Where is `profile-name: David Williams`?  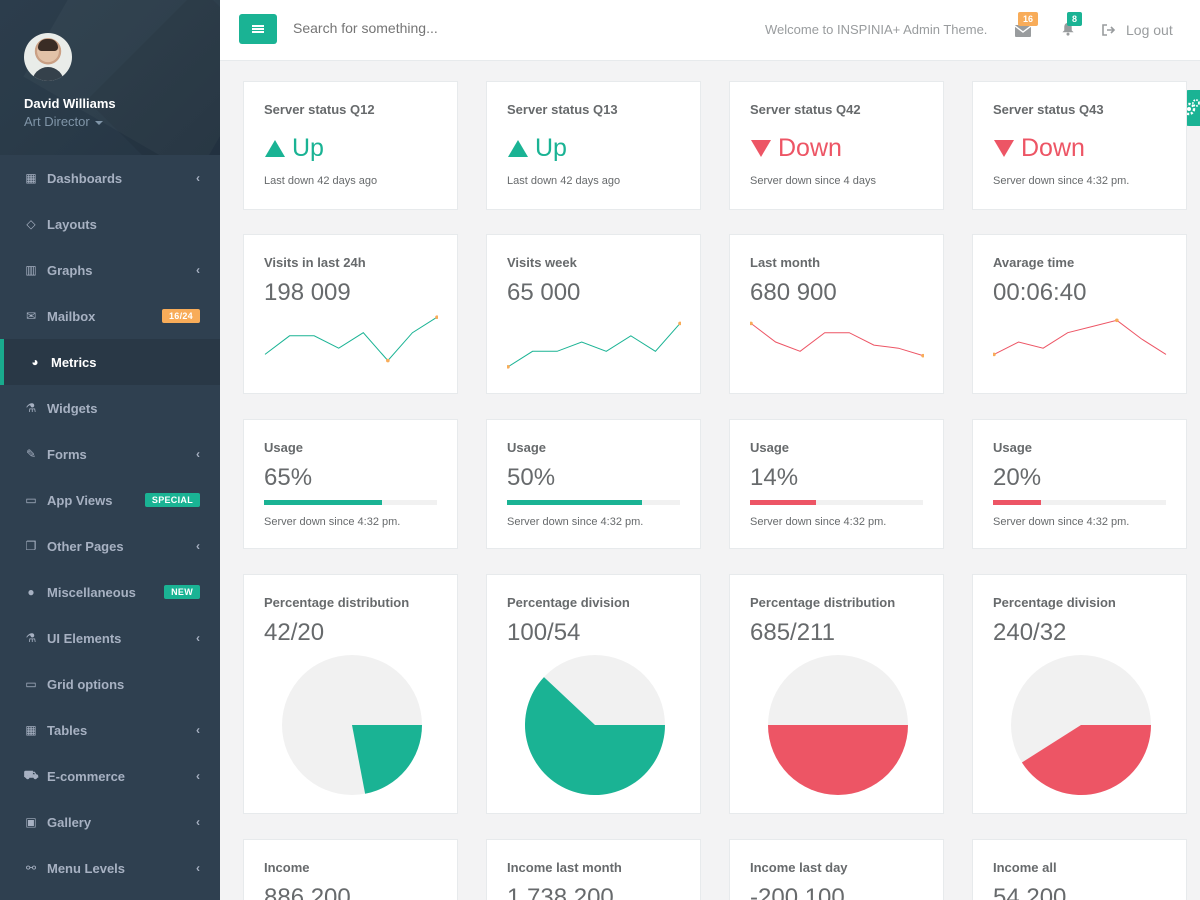
profile-name: David Williams is located at coordinates (70, 103).